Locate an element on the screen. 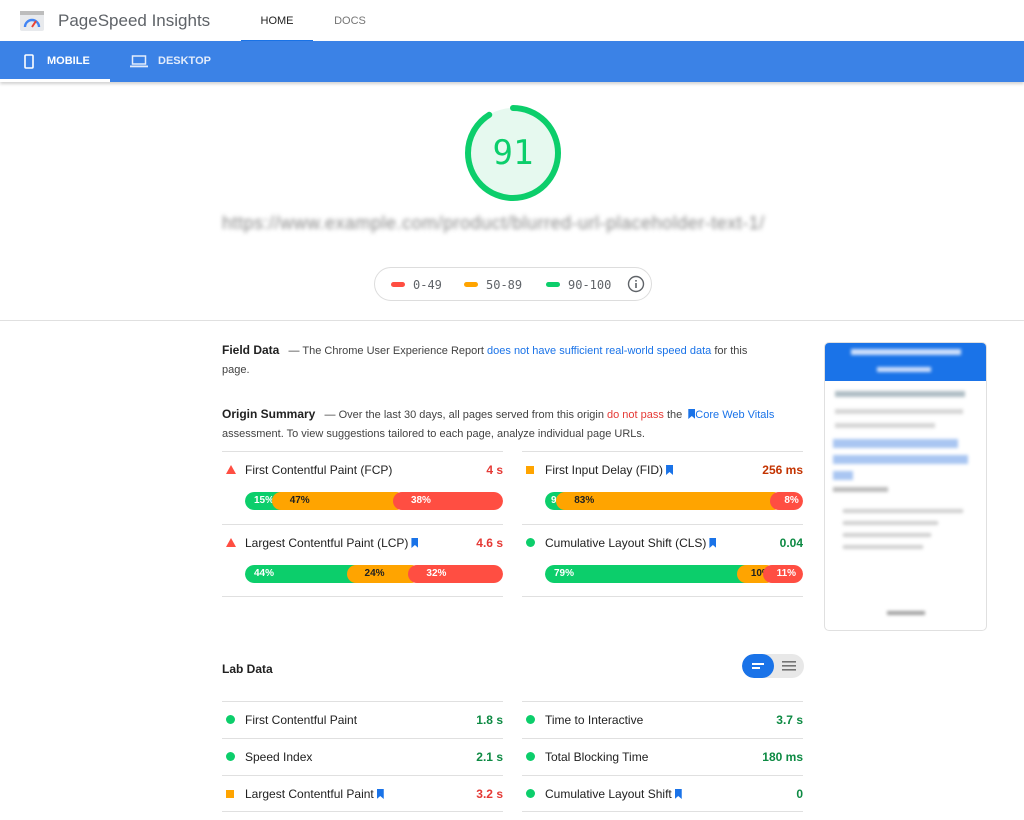 This screenshot has width=1024, height=820. lab-bottom-line is located at coordinates (362, 811).